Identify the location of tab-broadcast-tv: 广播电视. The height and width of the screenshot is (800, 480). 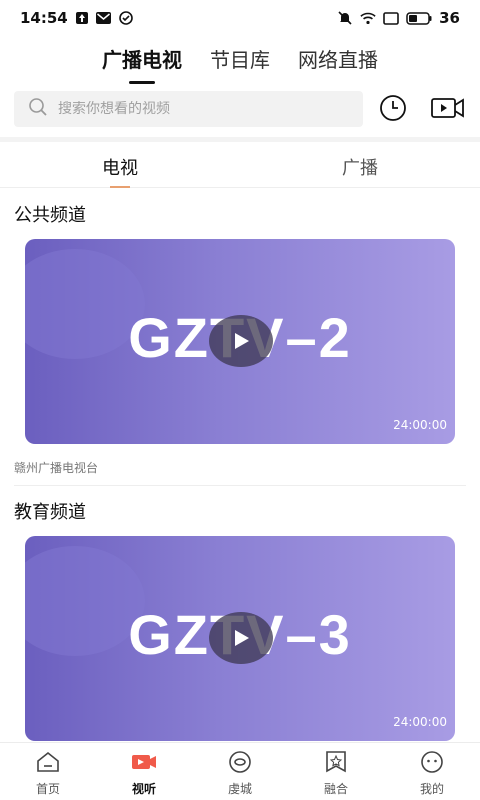
(142, 62).